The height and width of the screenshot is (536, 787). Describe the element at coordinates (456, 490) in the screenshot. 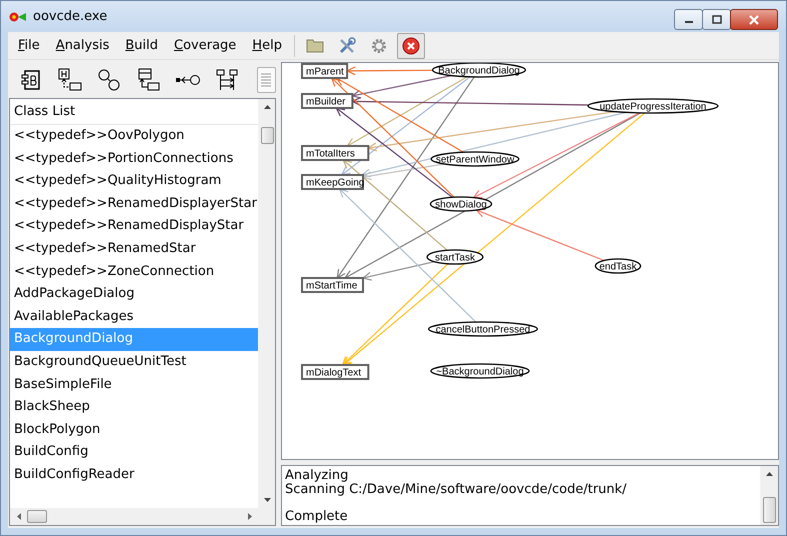

I see `output-line: Scanning C:/Dave/Mine/software/oovcde/code/trunk/` at that location.